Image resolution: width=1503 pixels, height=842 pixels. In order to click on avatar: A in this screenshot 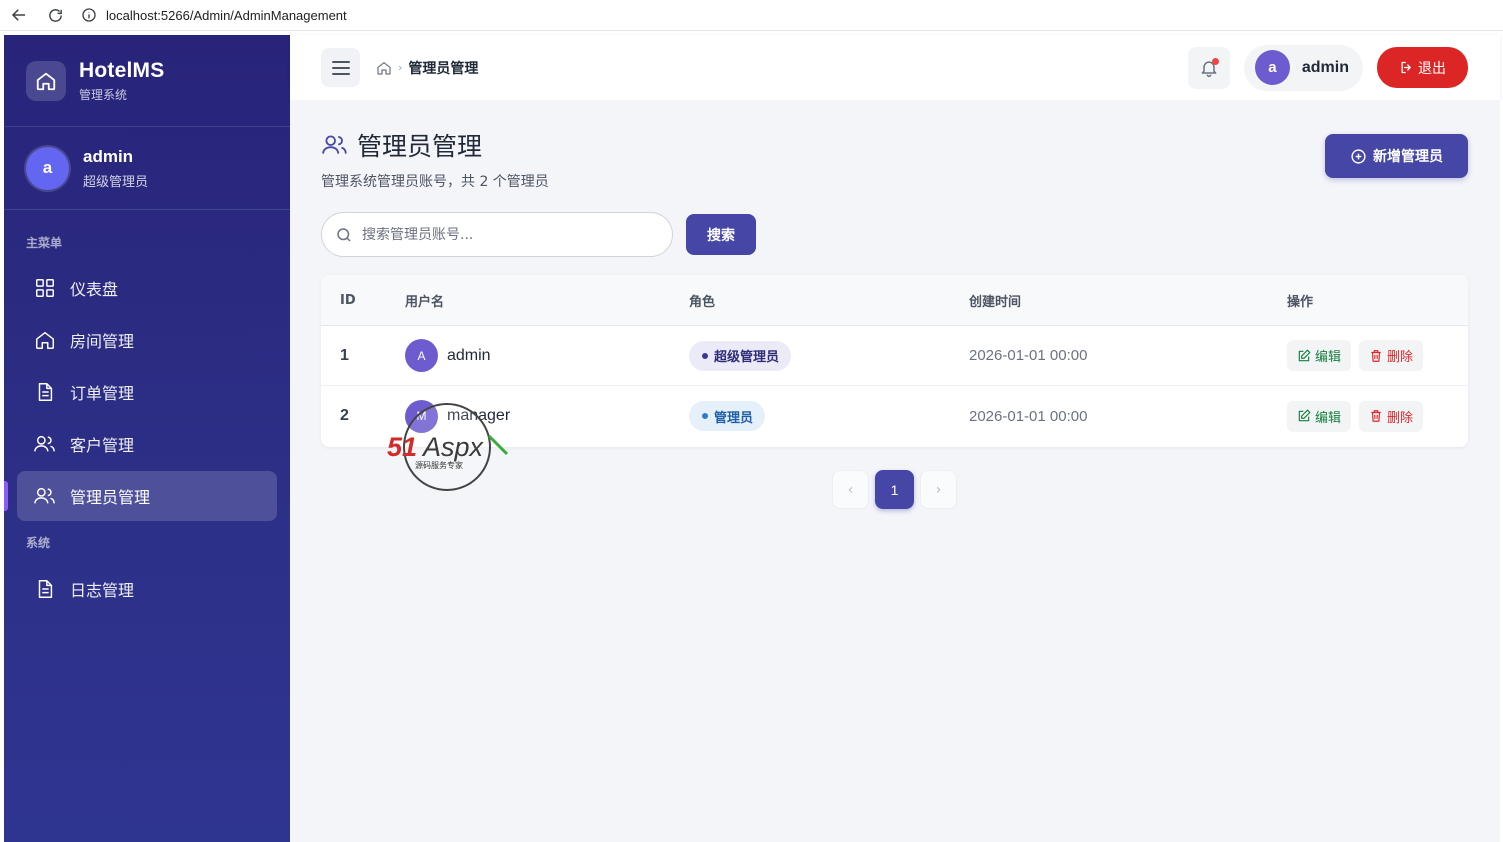, I will do `click(421, 355)`.